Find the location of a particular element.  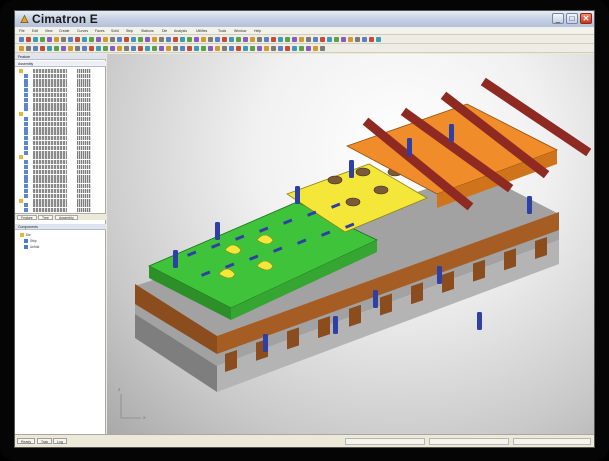

menu-item-die: Die is located at coordinates (164, 31).